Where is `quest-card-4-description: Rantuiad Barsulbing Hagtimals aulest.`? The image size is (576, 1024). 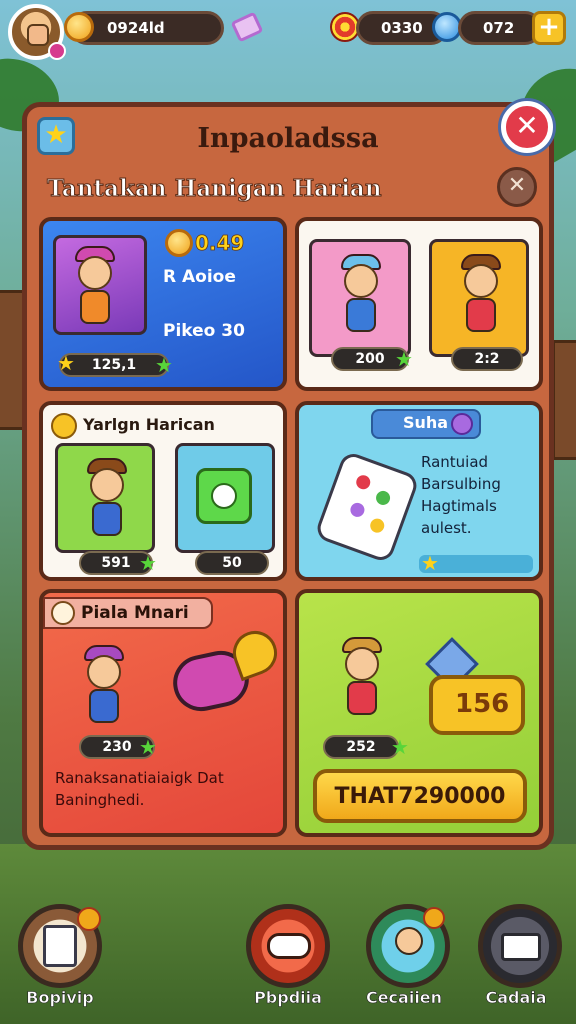 quest-card-4-description: Rantuiad Barsulbing Hagtimals aulest. is located at coordinates (461, 495).